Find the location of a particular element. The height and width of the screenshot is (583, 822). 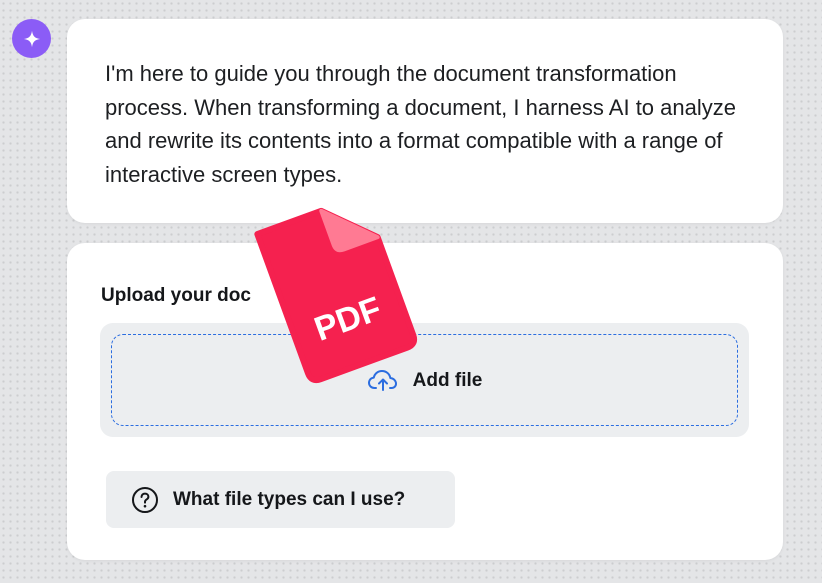

file-types-help-button: What file types can I use? is located at coordinates (280, 499).